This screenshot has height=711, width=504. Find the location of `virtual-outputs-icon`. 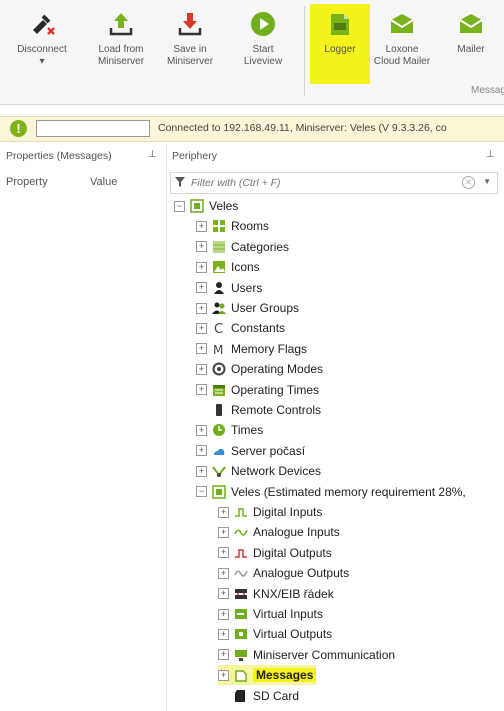

virtual-outputs-icon is located at coordinates (241, 634).